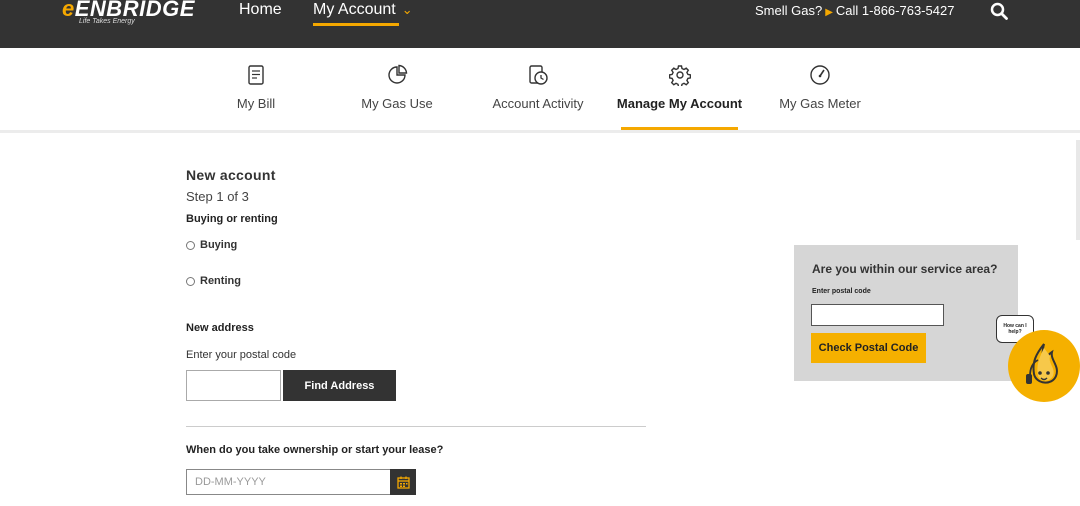  I want to click on tab-account-activity-label: Account Activity, so click(538, 103).